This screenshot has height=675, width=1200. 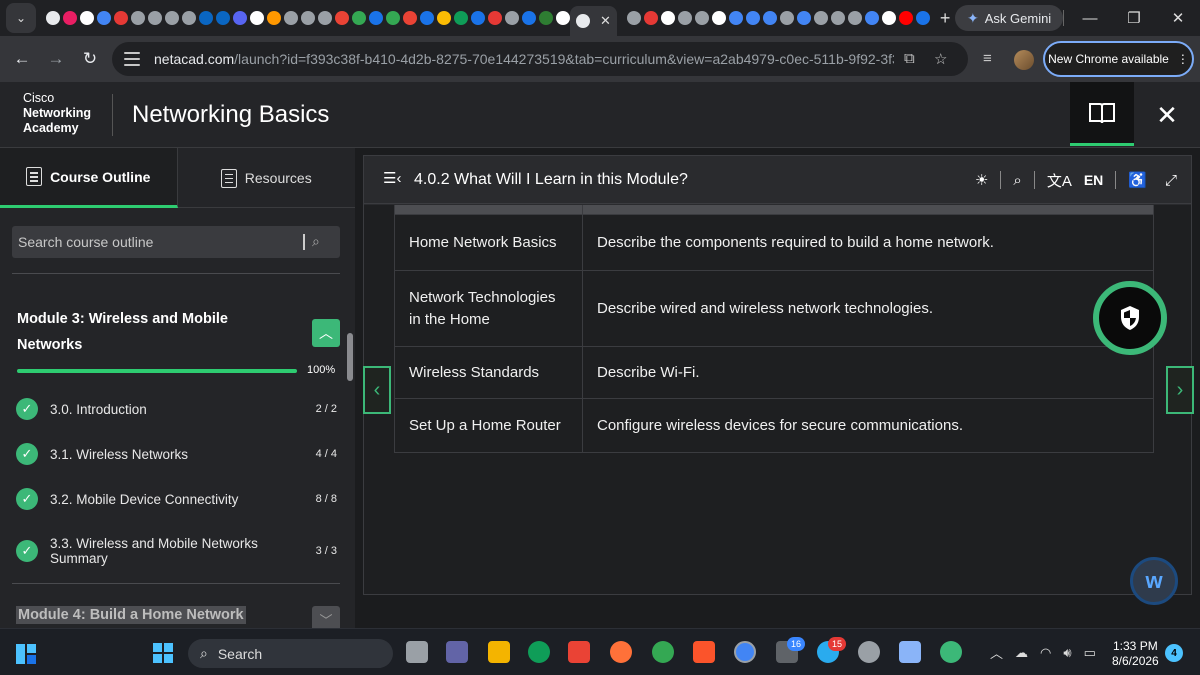 I want to click on new-chrome-available-button: New Chrome available ⋮, so click(x=1118, y=59).